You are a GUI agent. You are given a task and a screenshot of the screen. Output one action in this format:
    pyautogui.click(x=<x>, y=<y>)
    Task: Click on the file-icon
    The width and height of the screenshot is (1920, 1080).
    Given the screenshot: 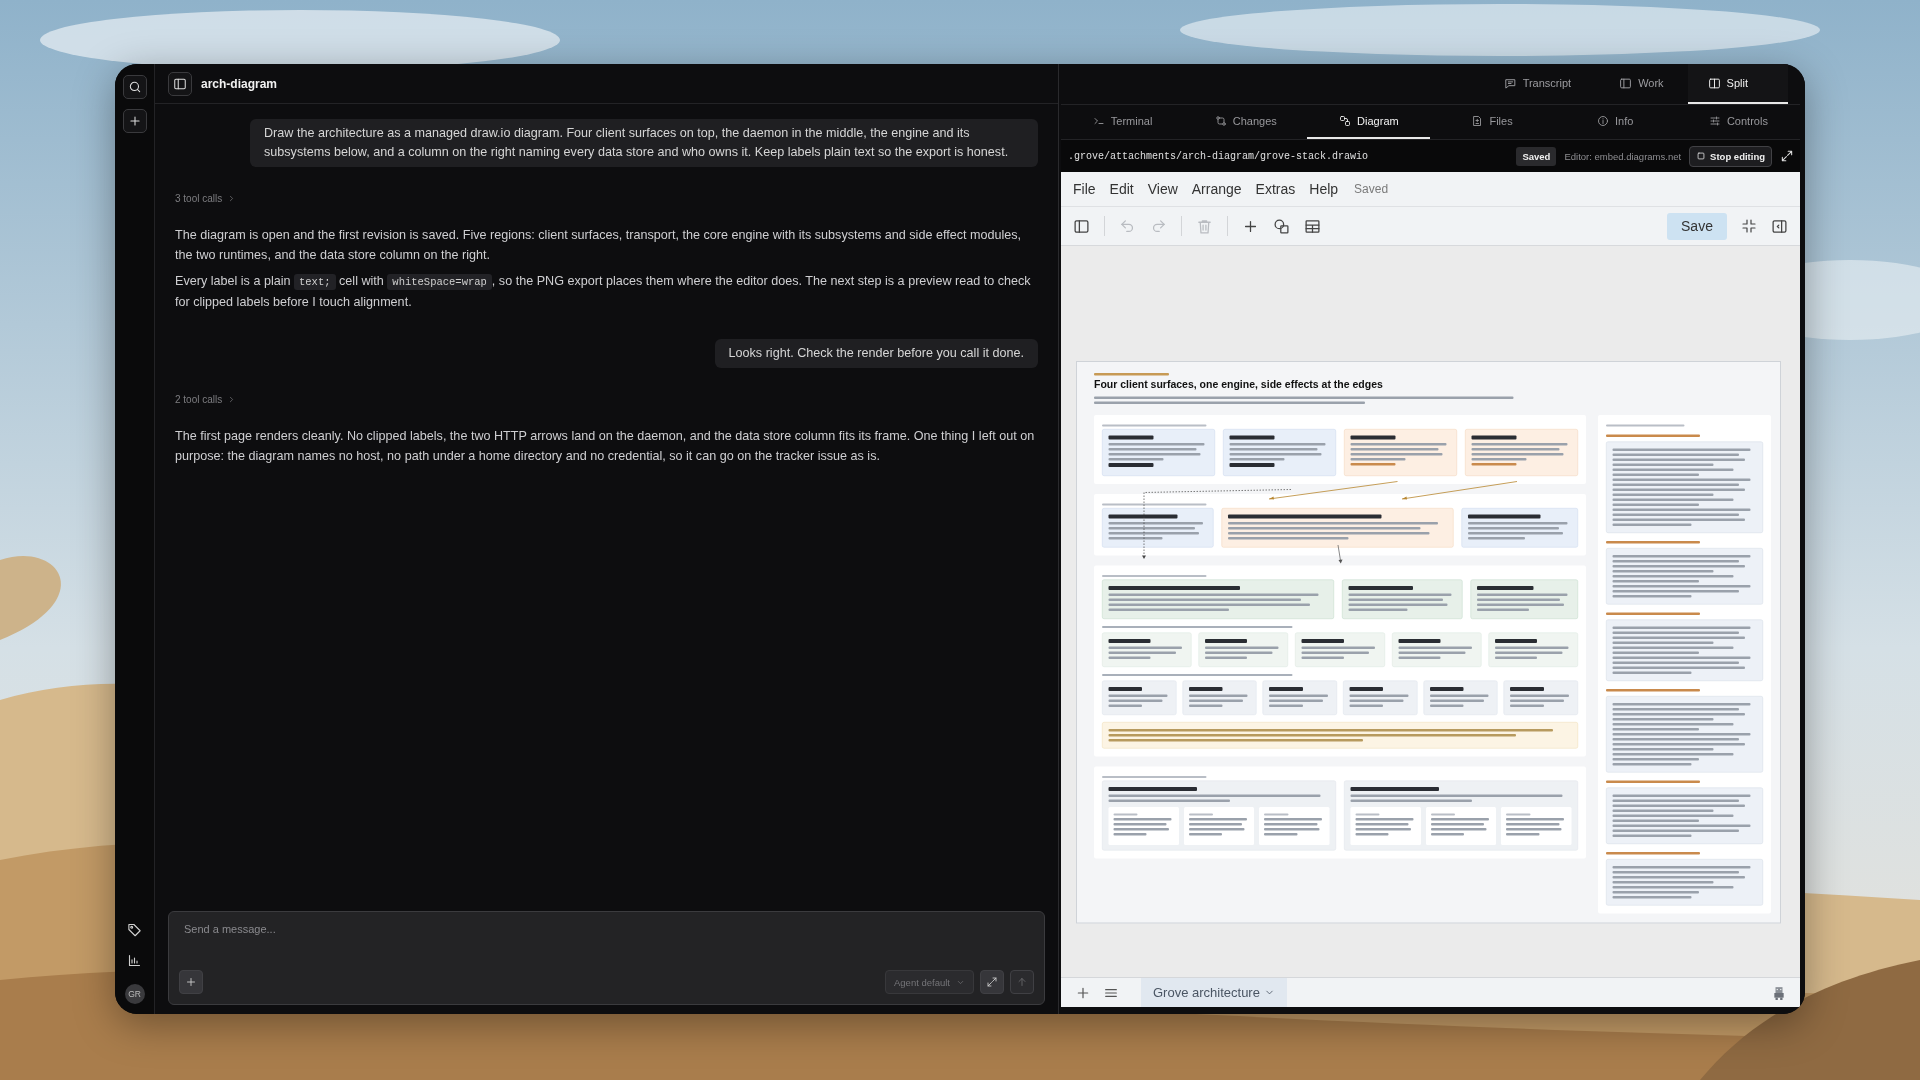 What is the action you would take?
    pyautogui.click(x=1477, y=121)
    